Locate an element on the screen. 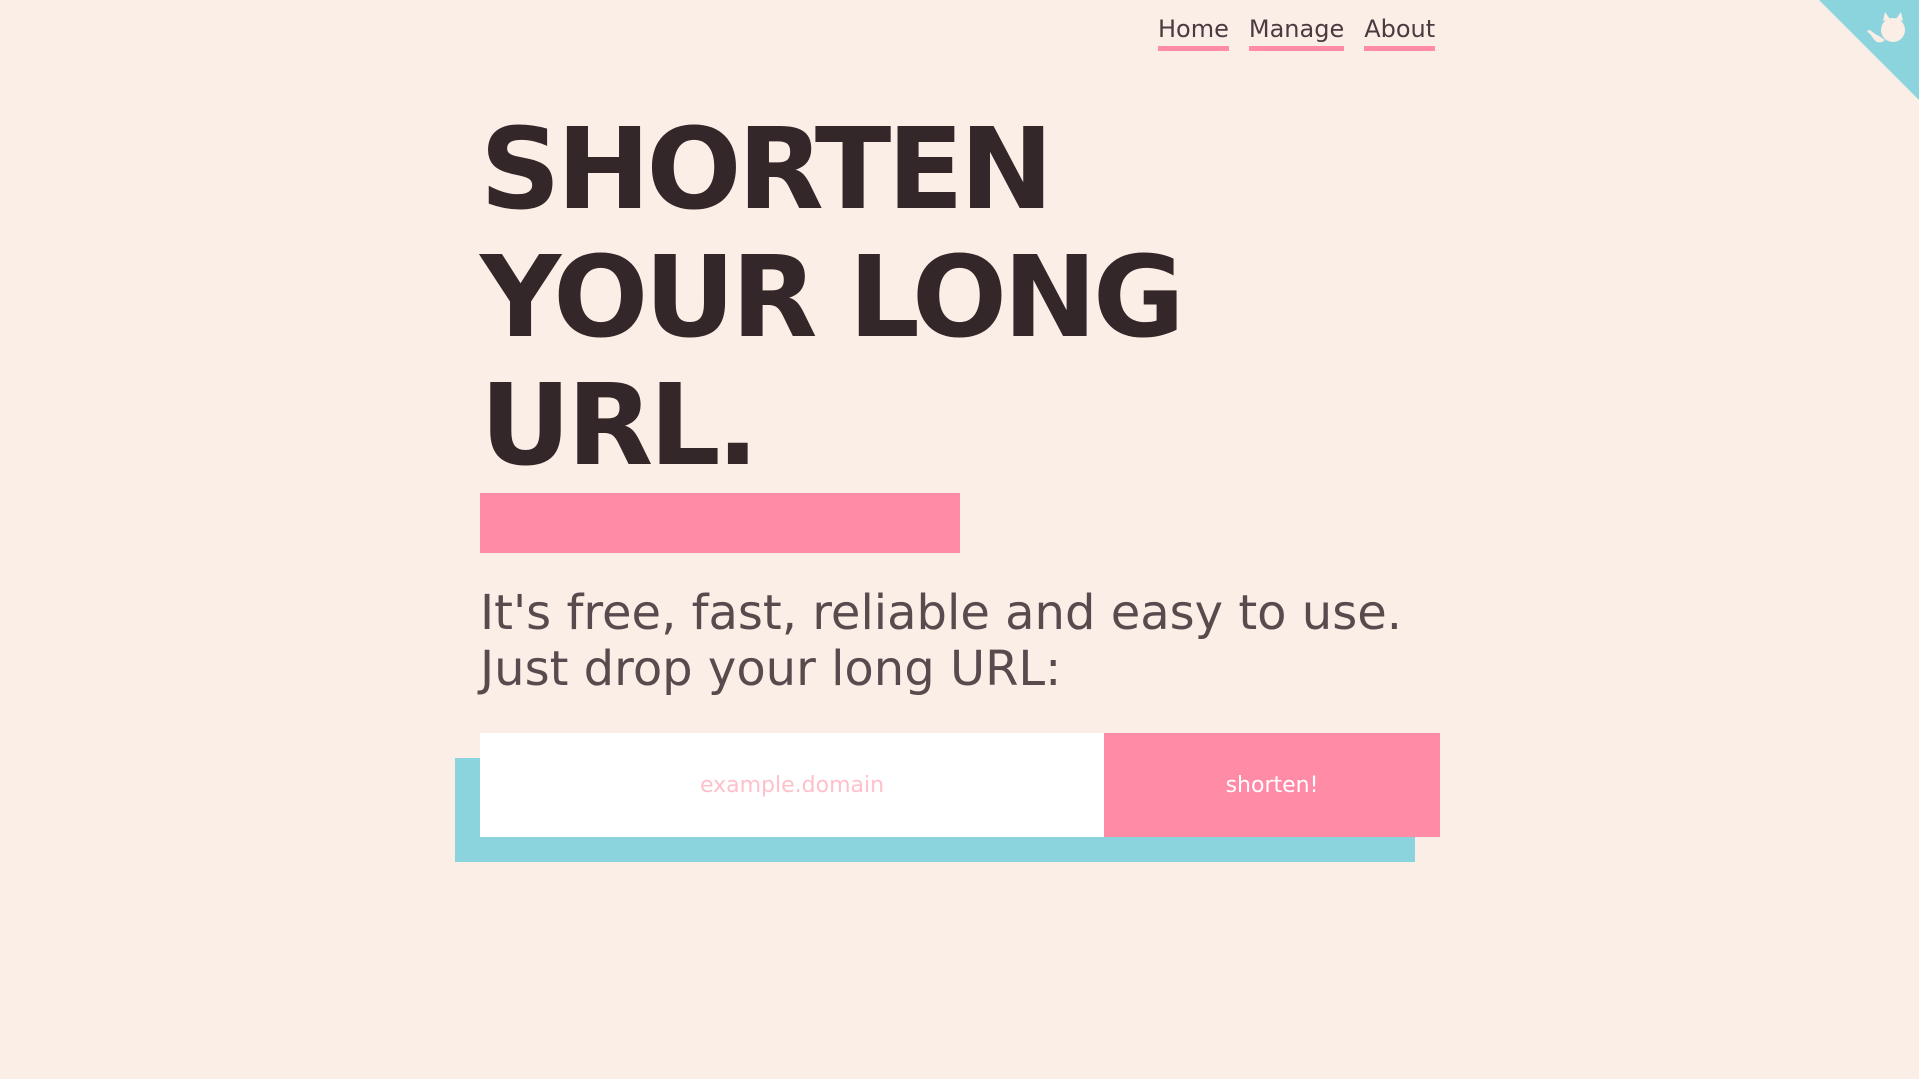  nav-link-manage: Manage is located at coordinates (1296, 32).